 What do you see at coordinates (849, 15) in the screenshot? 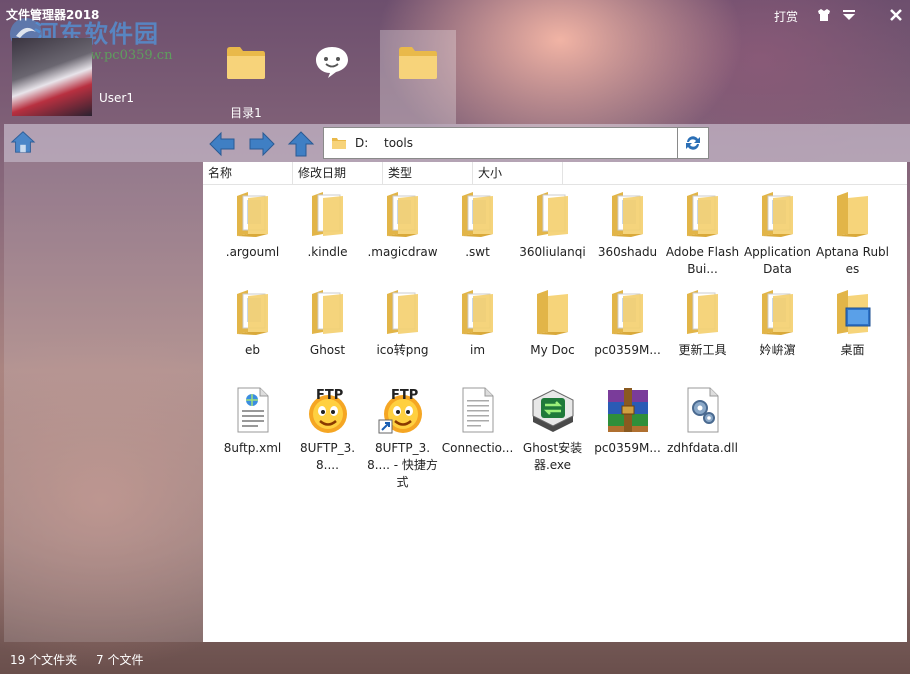
I see `menu-dropdown-icon` at bounding box center [849, 15].